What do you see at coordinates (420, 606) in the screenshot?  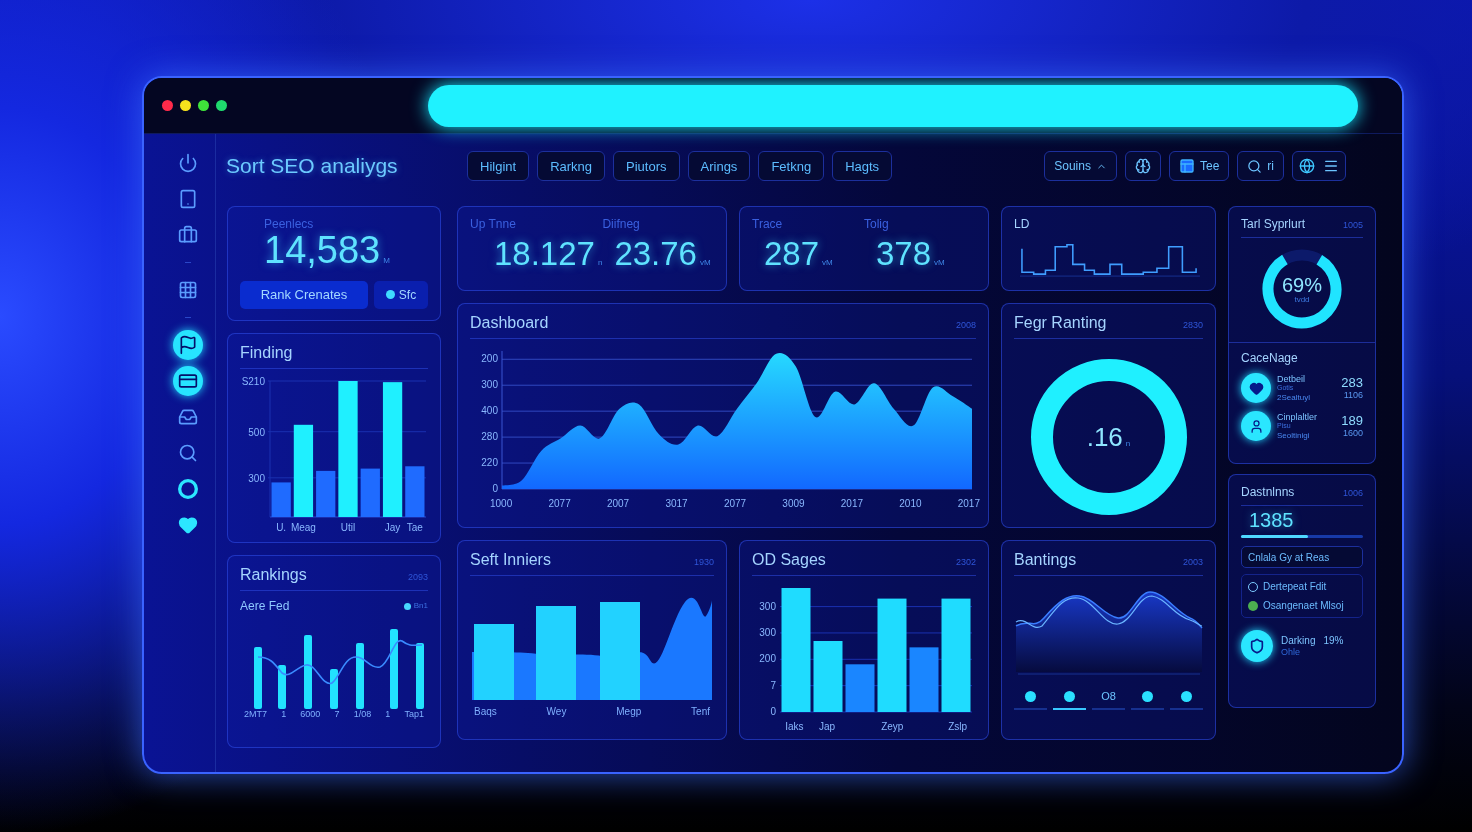 I see `legend-label: Bn1` at bounding box center [420, 606].